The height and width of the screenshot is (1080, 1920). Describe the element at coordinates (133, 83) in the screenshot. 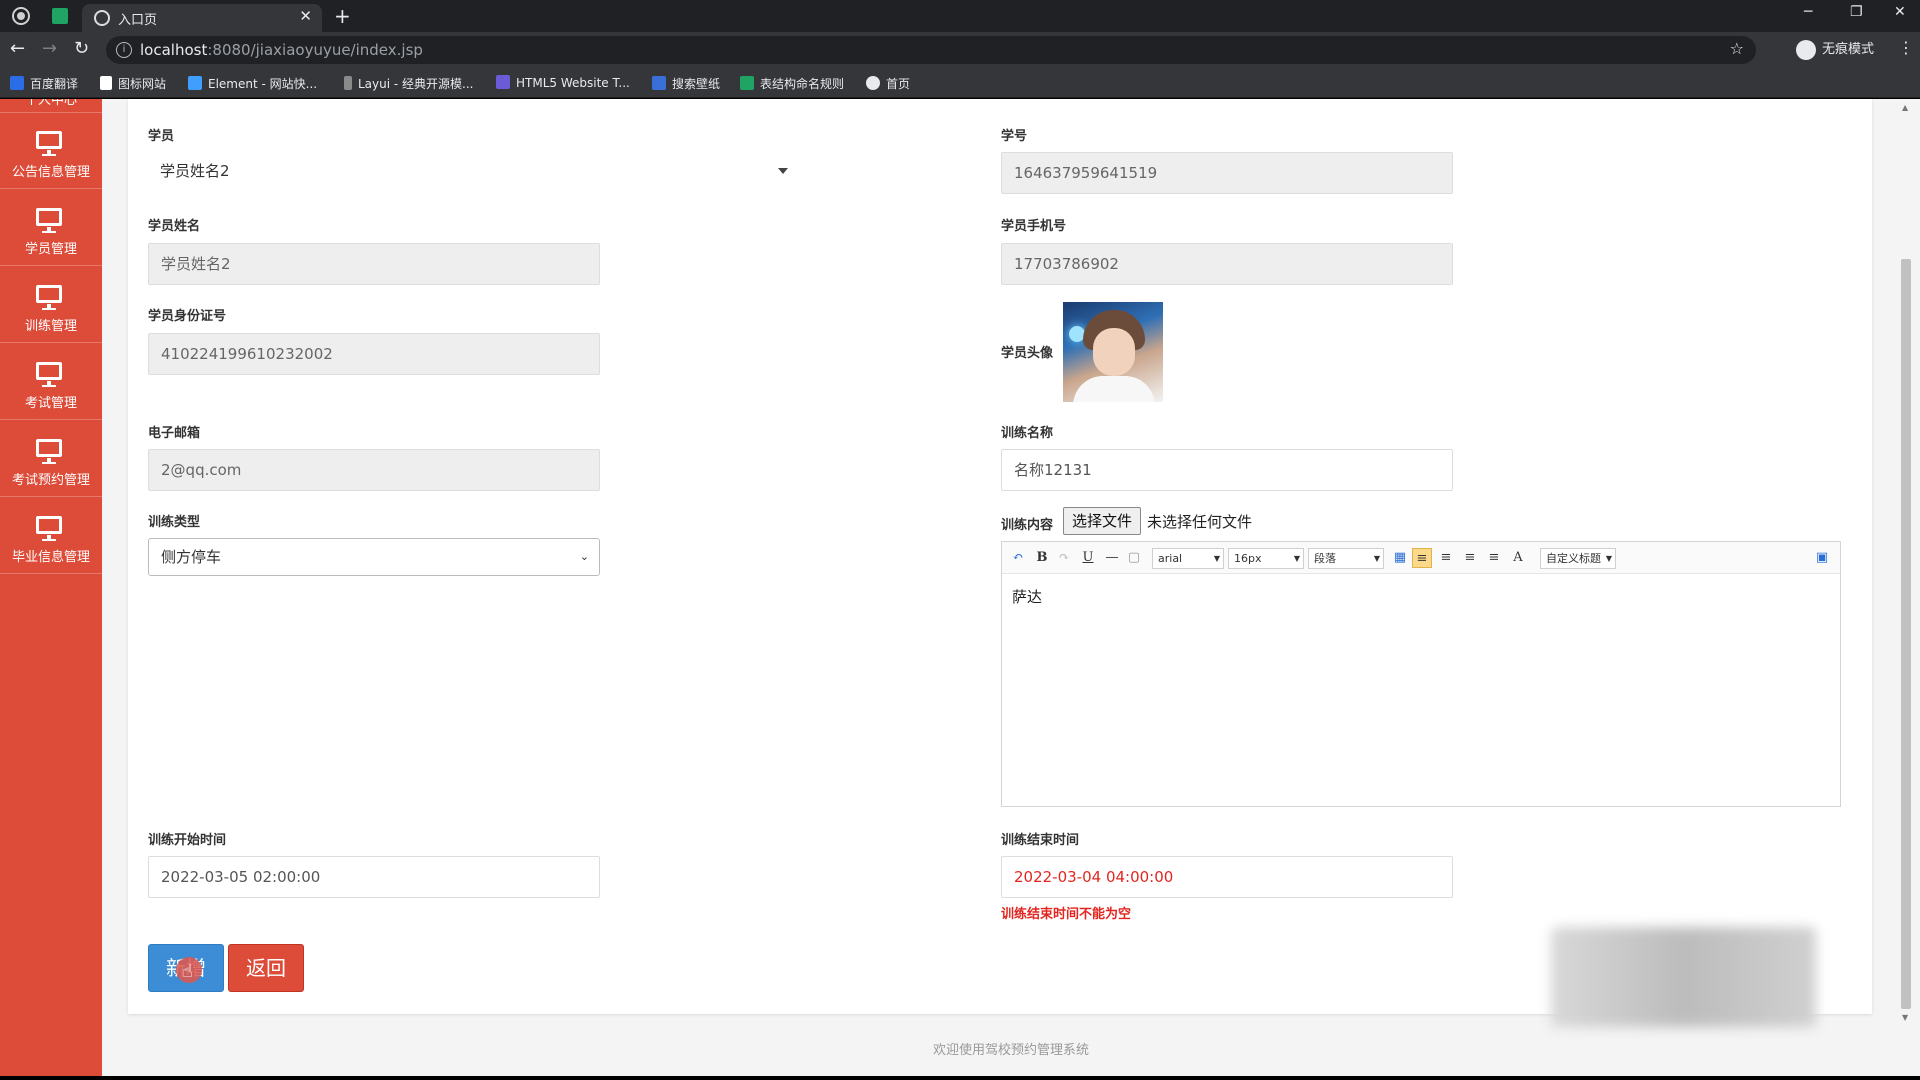

I see `bookmark-item: 图标网站` at that location.